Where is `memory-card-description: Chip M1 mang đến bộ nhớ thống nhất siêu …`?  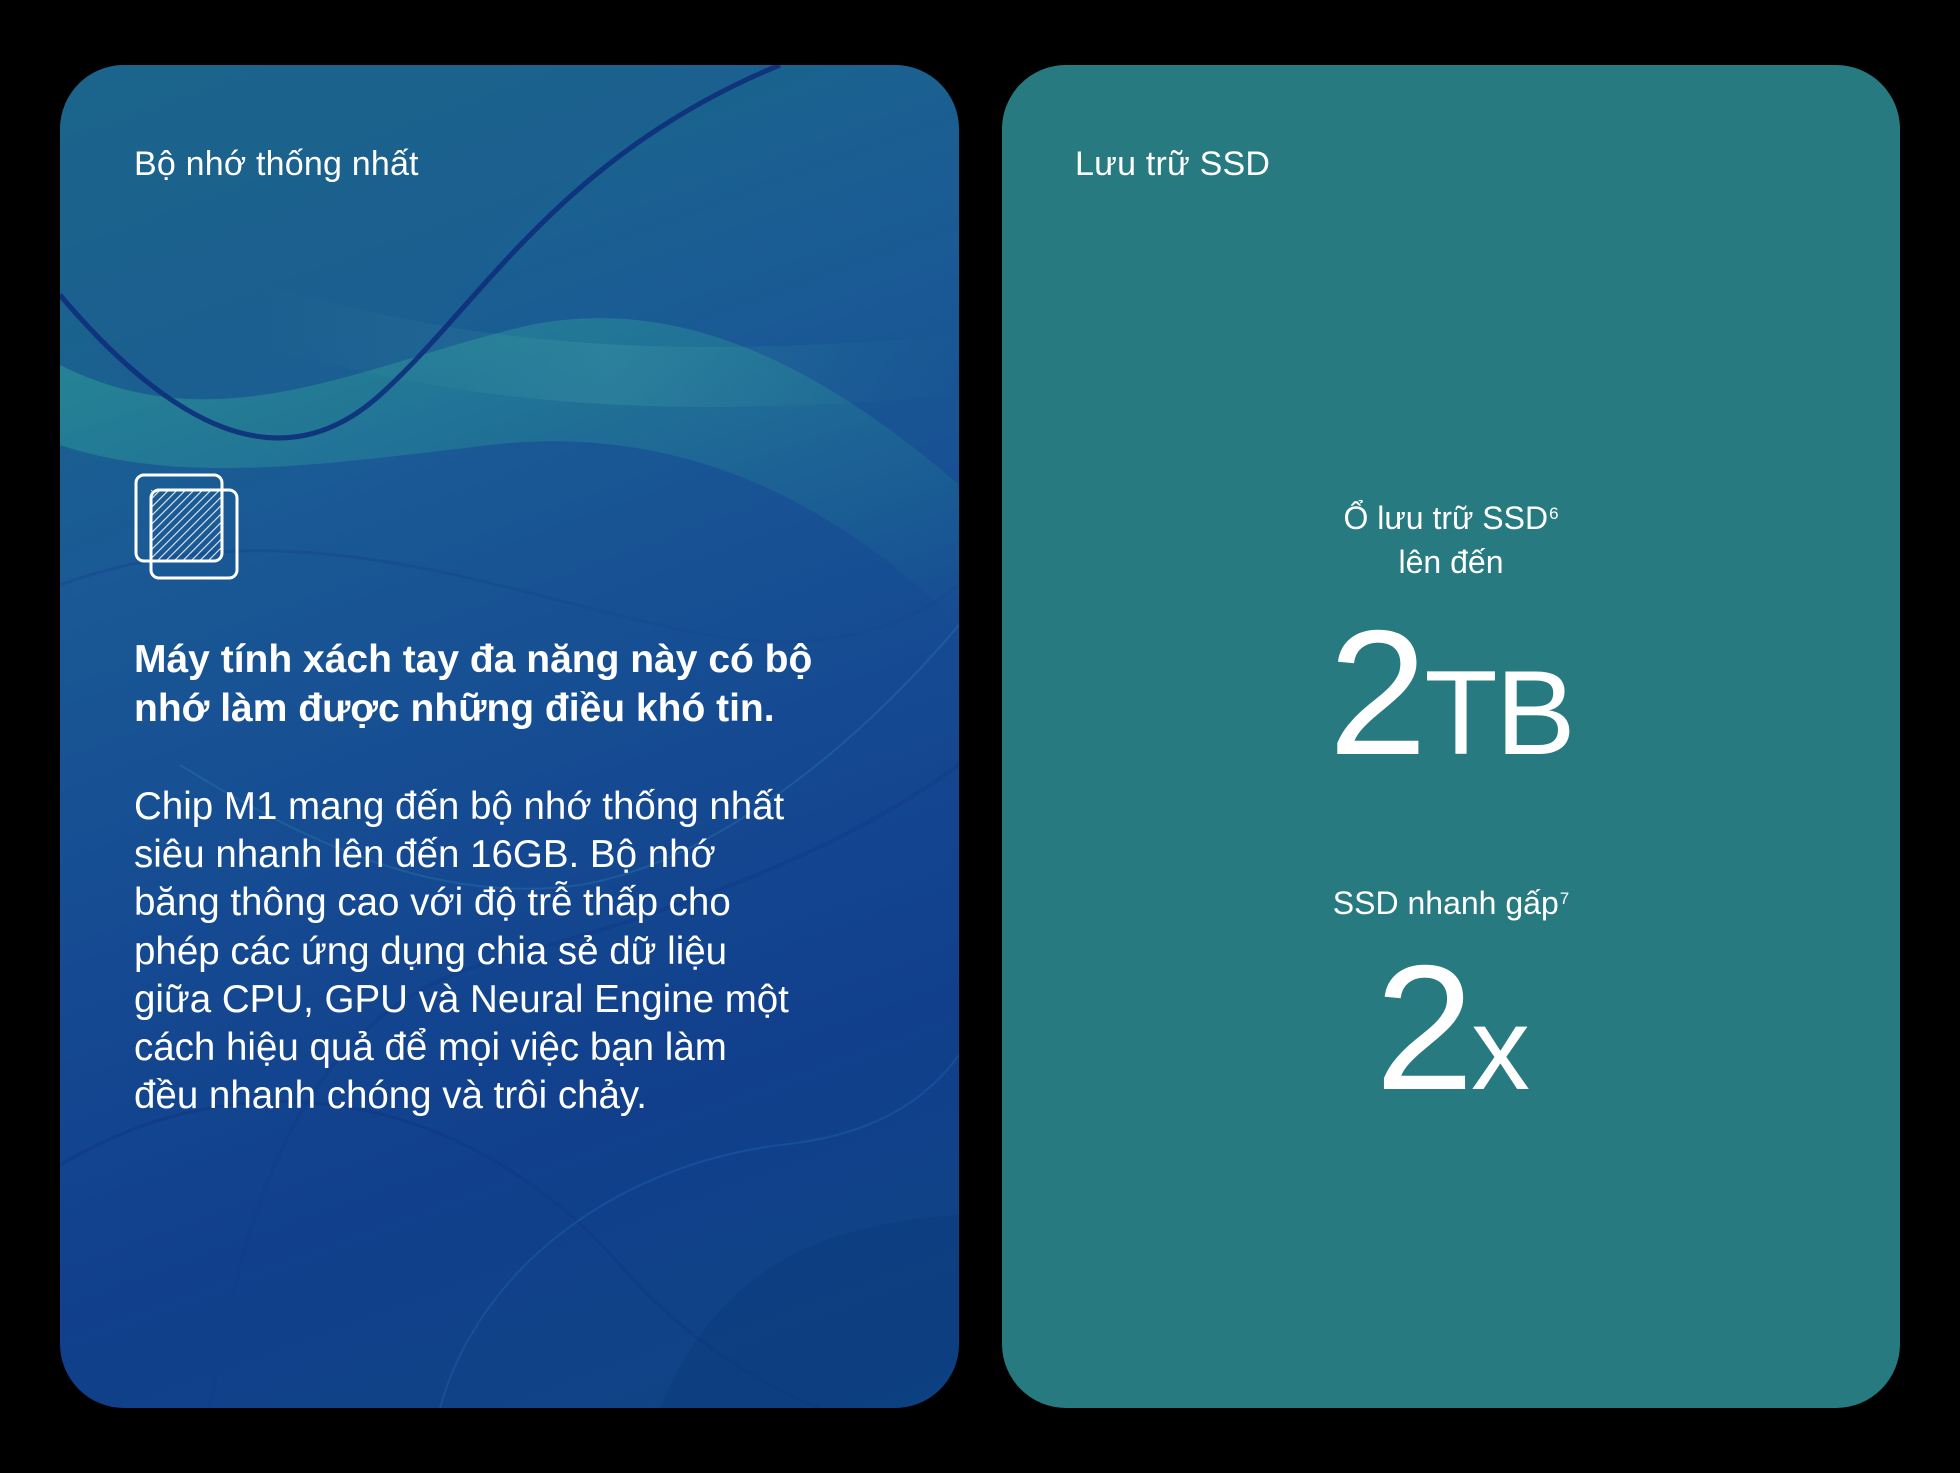 memory-card-description: Chip M1 mang đến bộ nhớ thống nhất siêu … is located at coordinates (504, 951).